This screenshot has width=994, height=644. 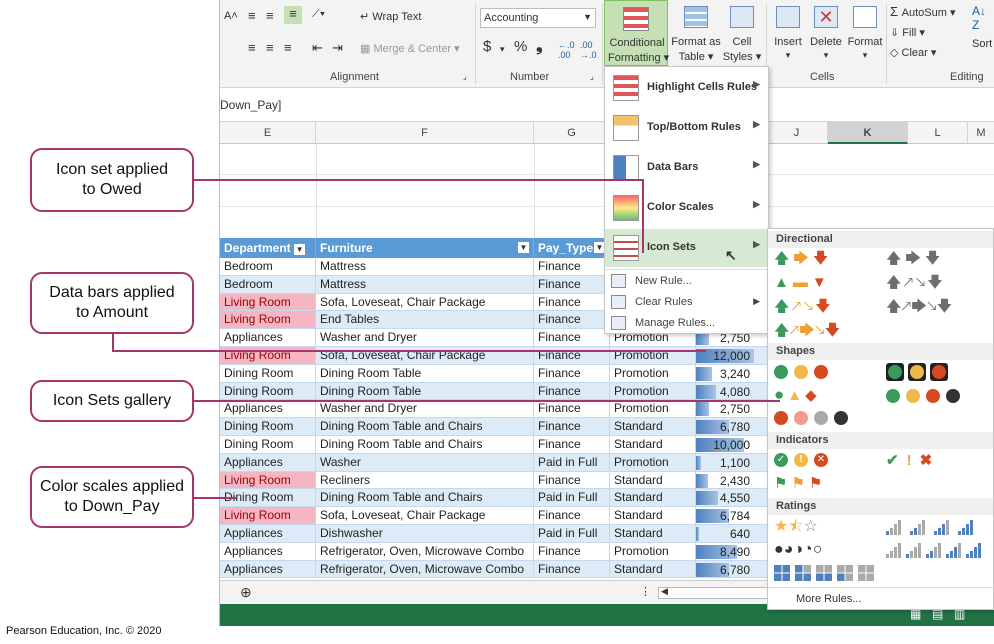 I want to click on icon-set-3-signs: ● ▲ ◆, so click(x=795, y=395).